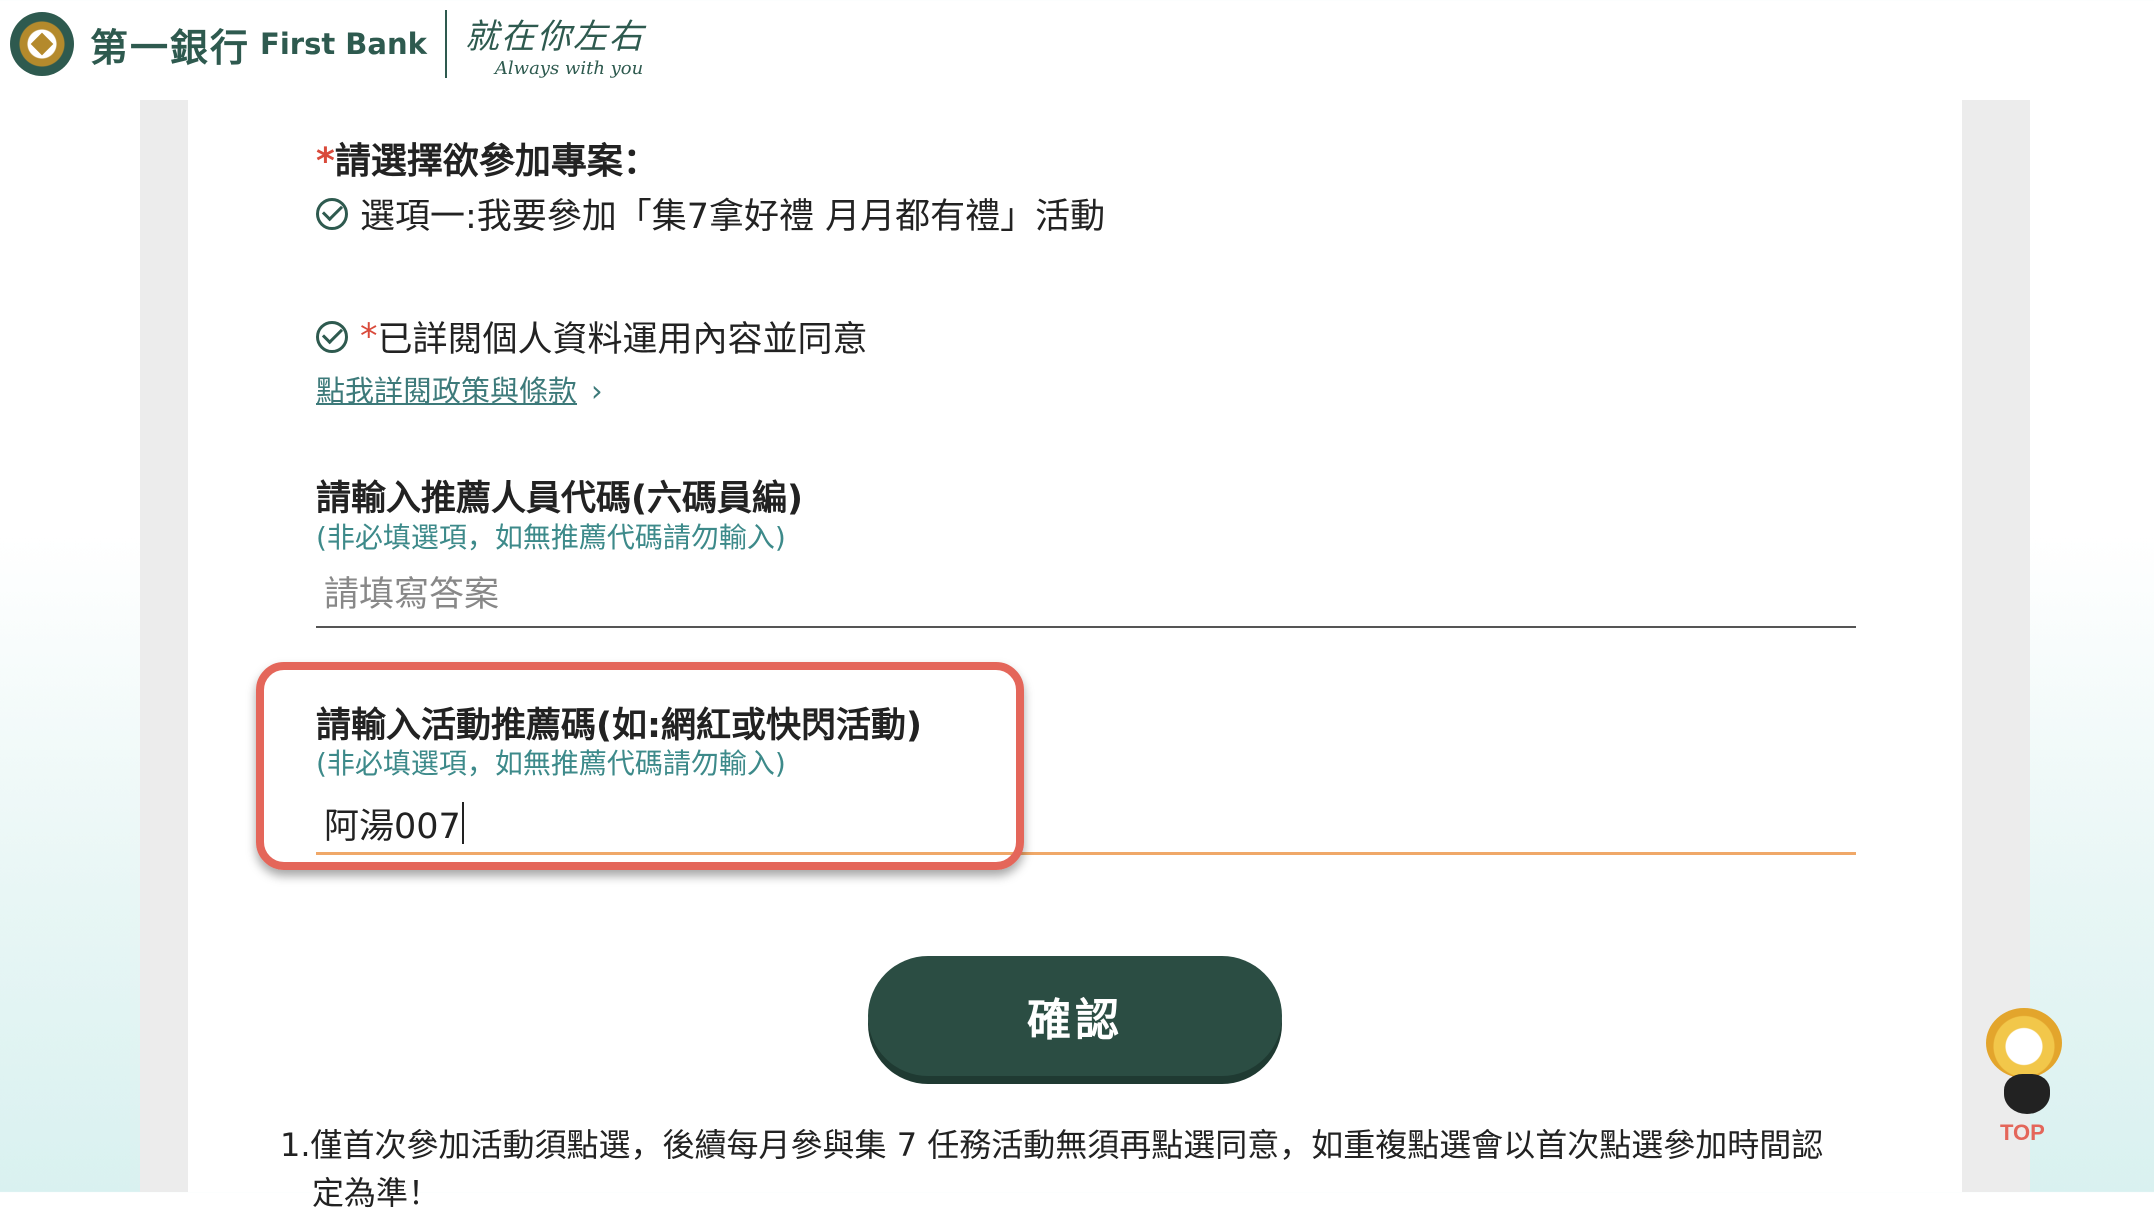 The width and height of the screenshot is (2154, 1214). I want to click on project-option-row: 選項一:我要參加「集7拿好禮 月月都有禮」活動, so click(710, 213).